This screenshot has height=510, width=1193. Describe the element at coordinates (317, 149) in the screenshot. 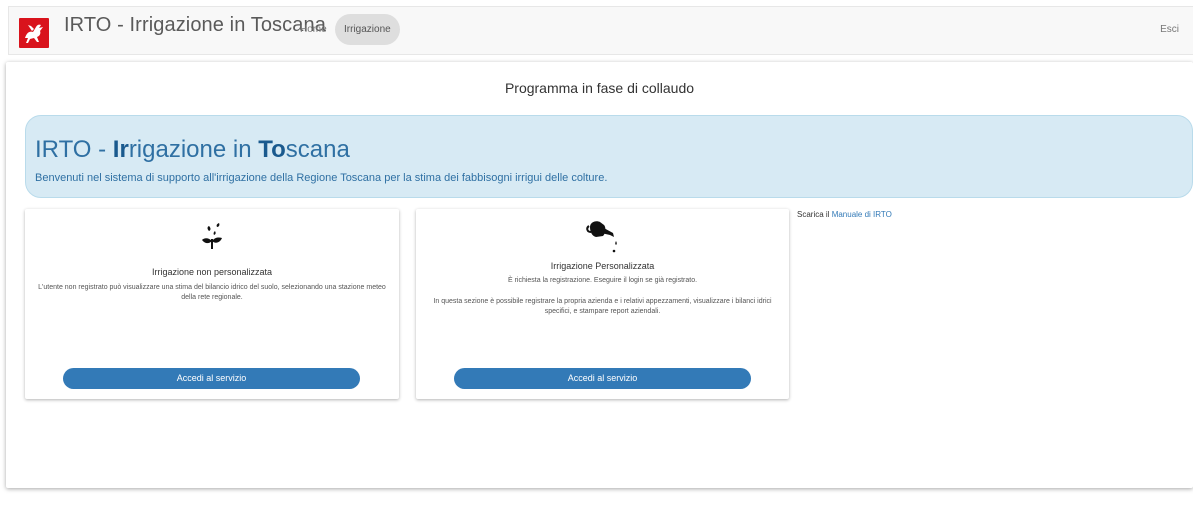

I see `title-suffix: scana` at that location.